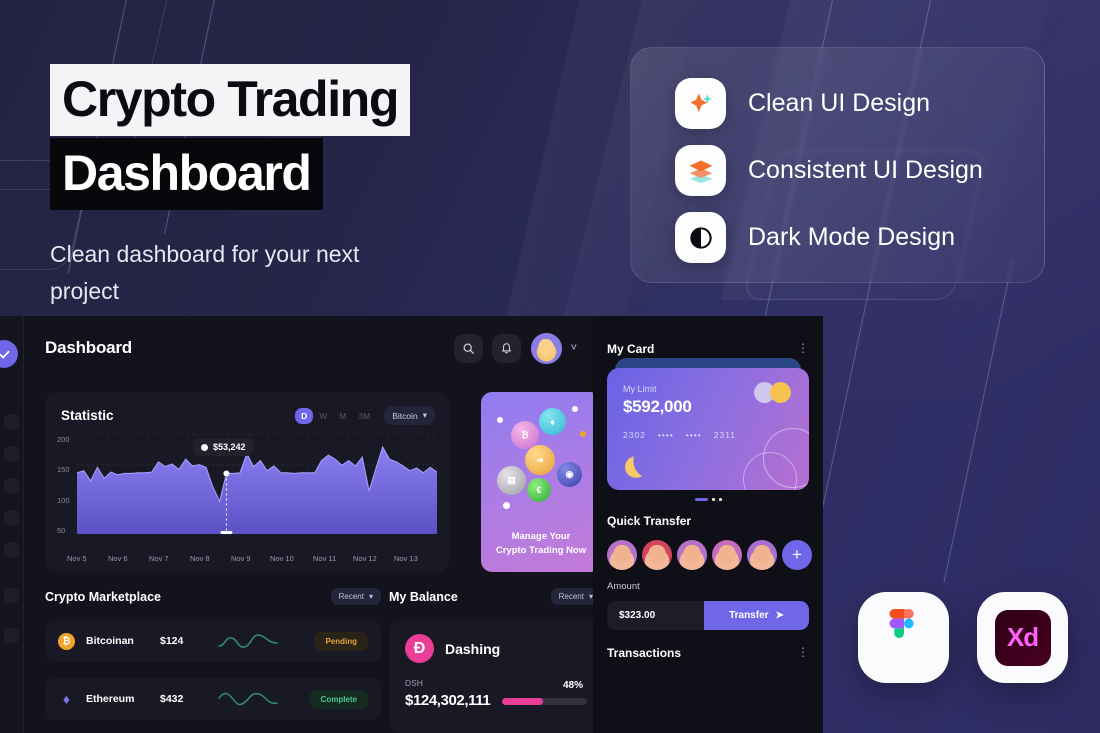 The width and height of the screenshot is (1100, 733). I want to click on status-badge: Complete, so click(338, 699).